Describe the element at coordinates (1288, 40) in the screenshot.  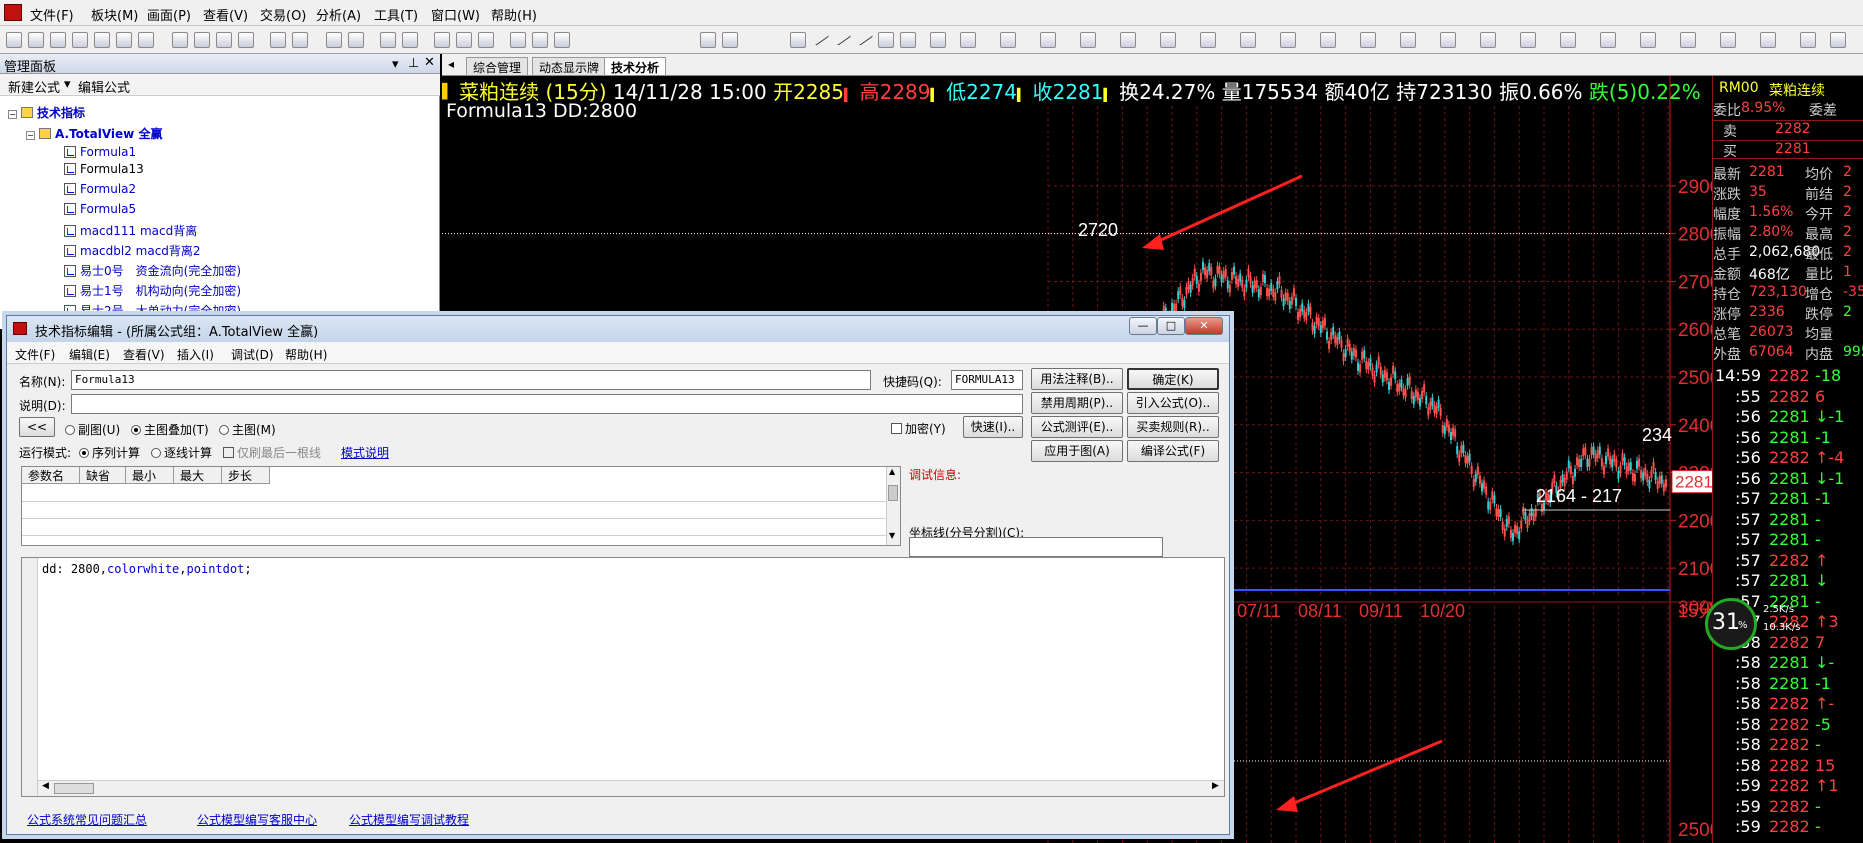
I see `draw-period-icon` at that location.